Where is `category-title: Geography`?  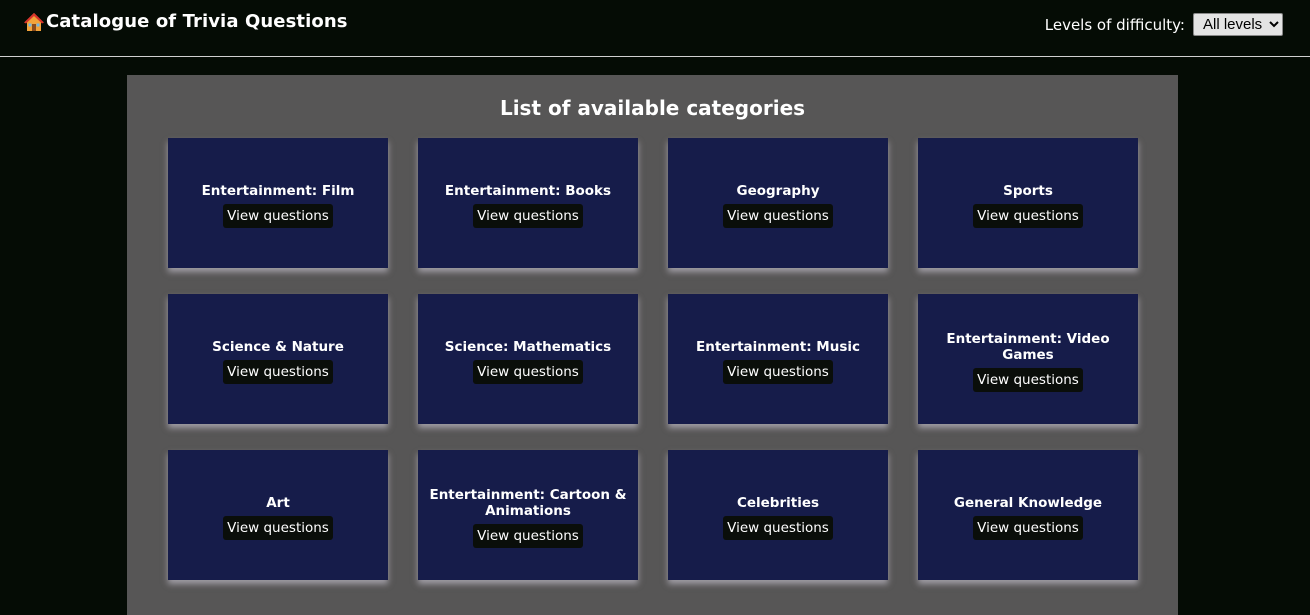
category-title: Geography is located at coordinates (778, 190).